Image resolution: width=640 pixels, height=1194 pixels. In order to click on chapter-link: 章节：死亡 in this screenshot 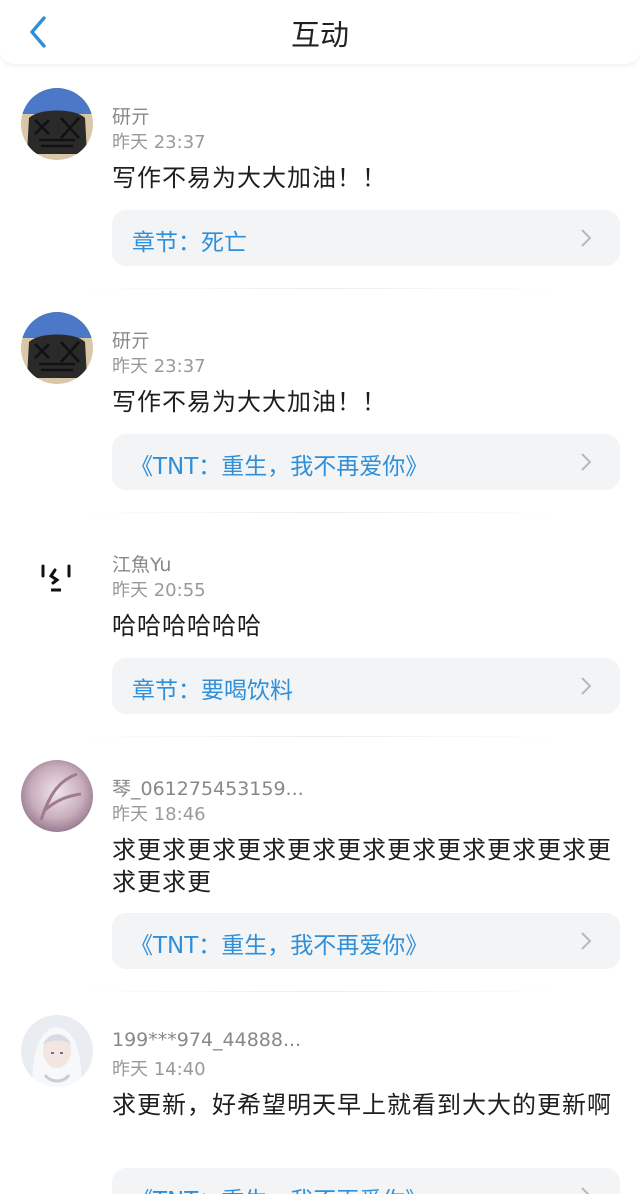, I will do `click(366, 238)`.